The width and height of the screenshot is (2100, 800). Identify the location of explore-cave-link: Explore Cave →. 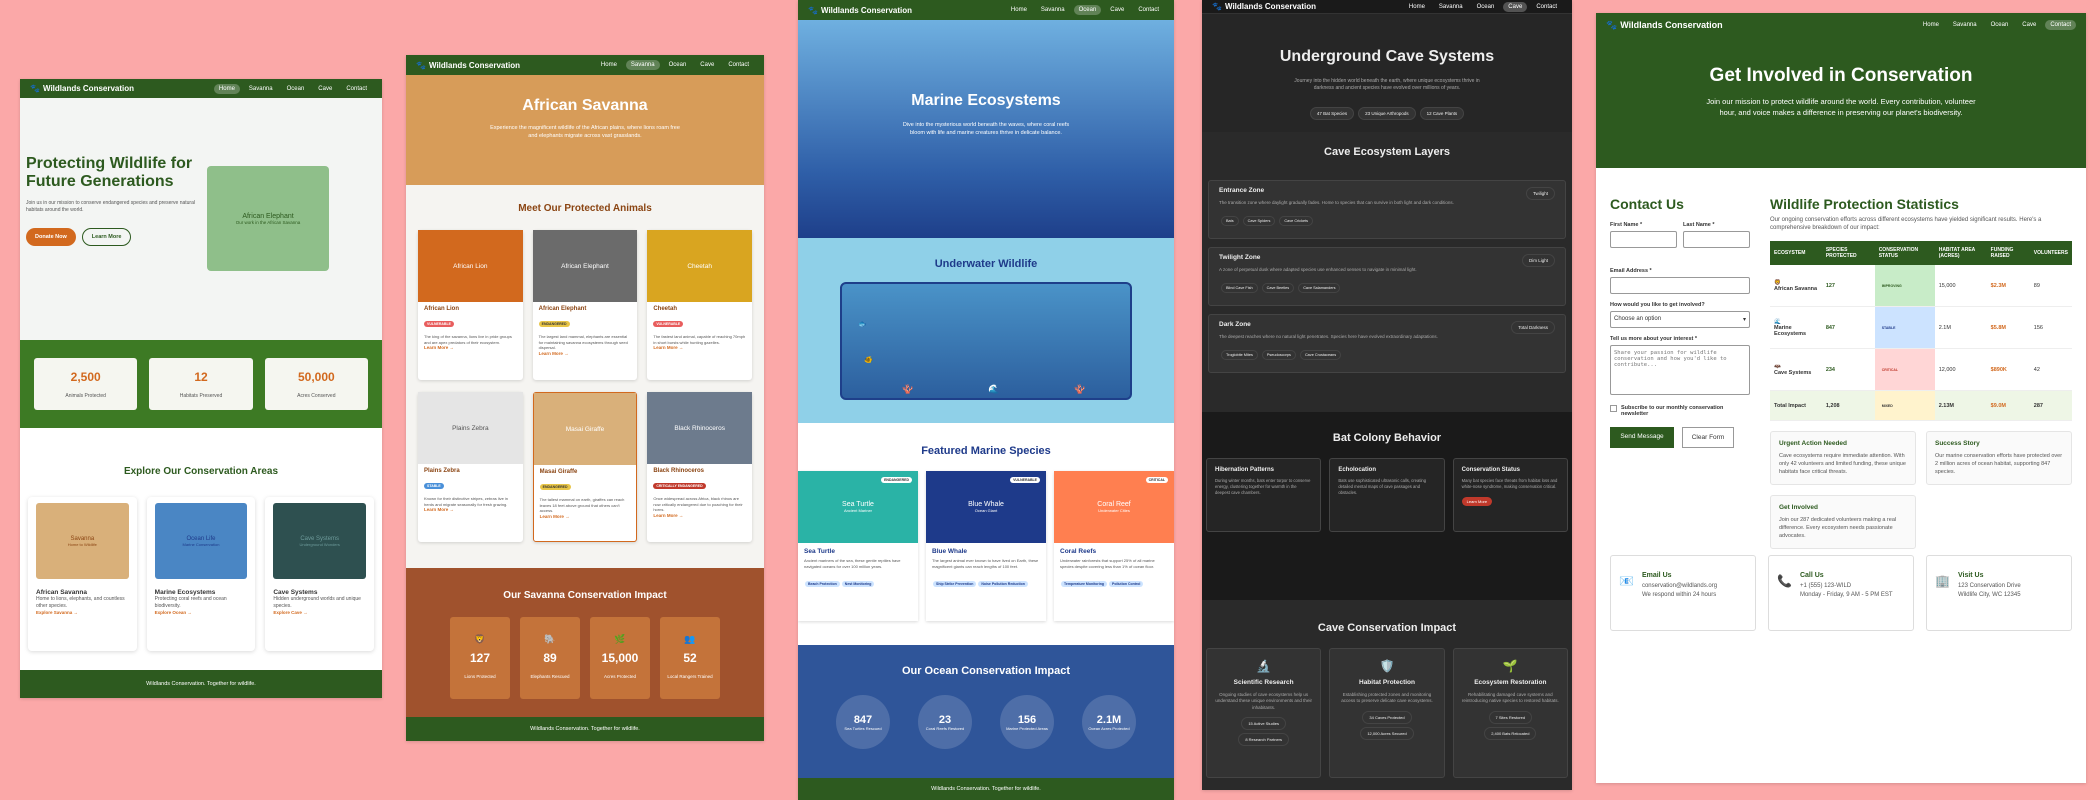
(319, 612).